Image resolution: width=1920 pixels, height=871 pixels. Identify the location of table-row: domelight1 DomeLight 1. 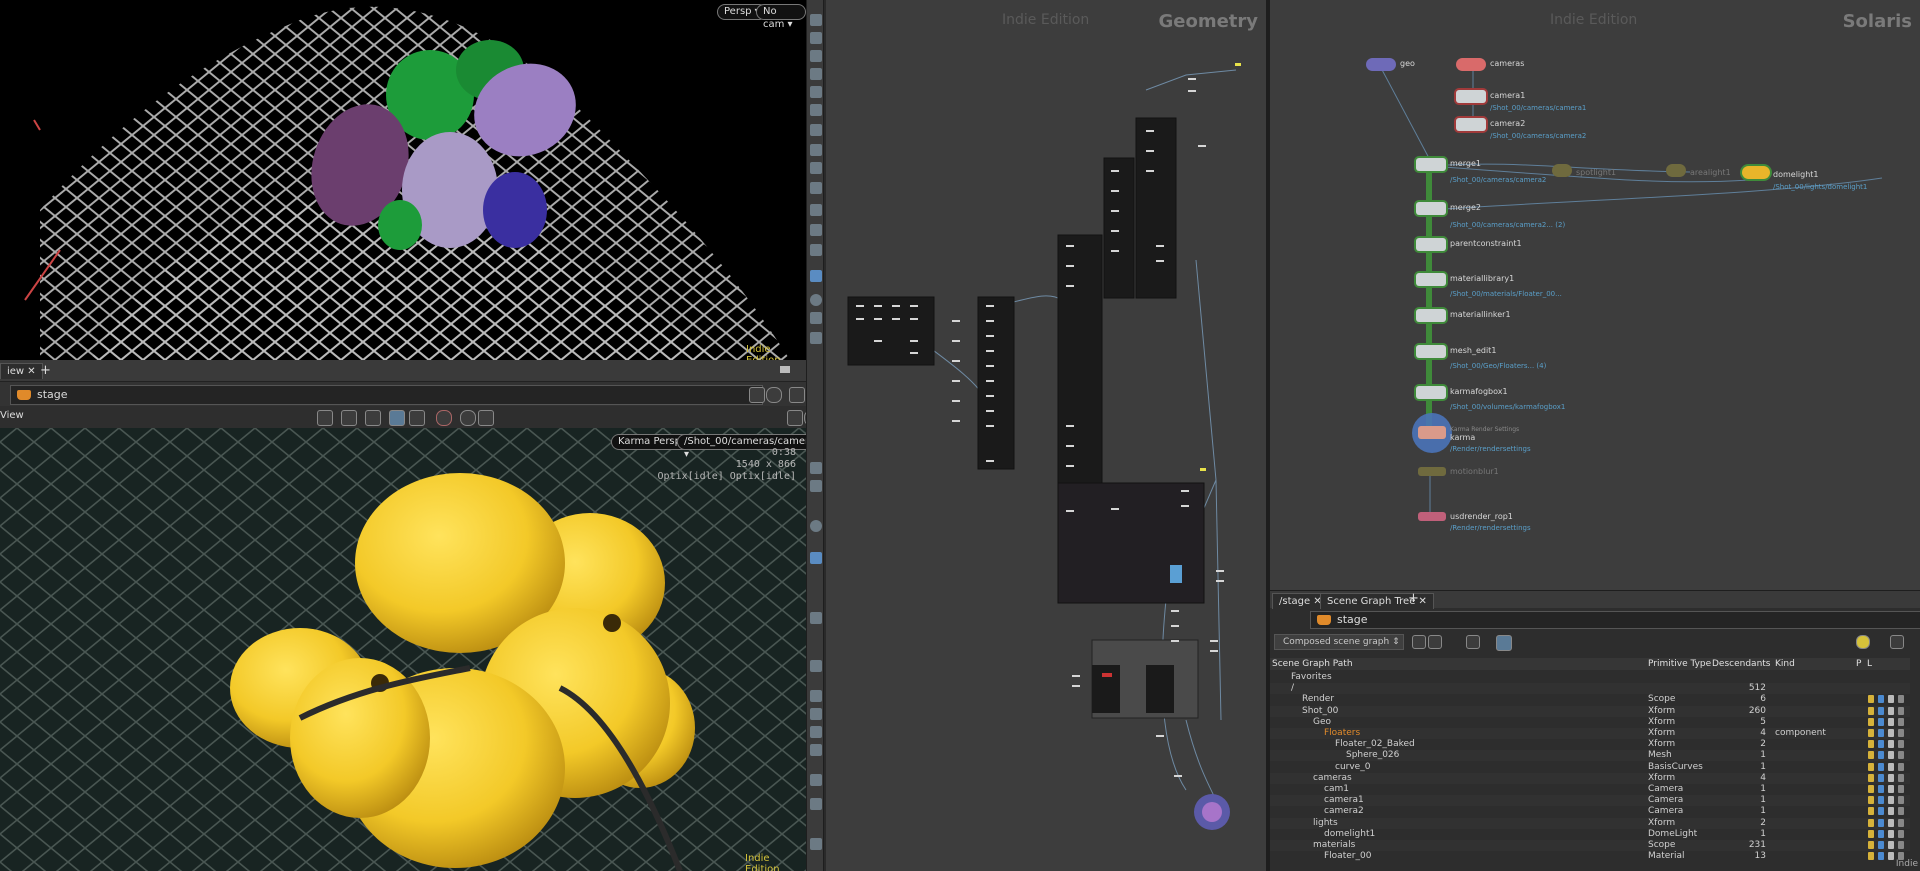
(1590, 834).